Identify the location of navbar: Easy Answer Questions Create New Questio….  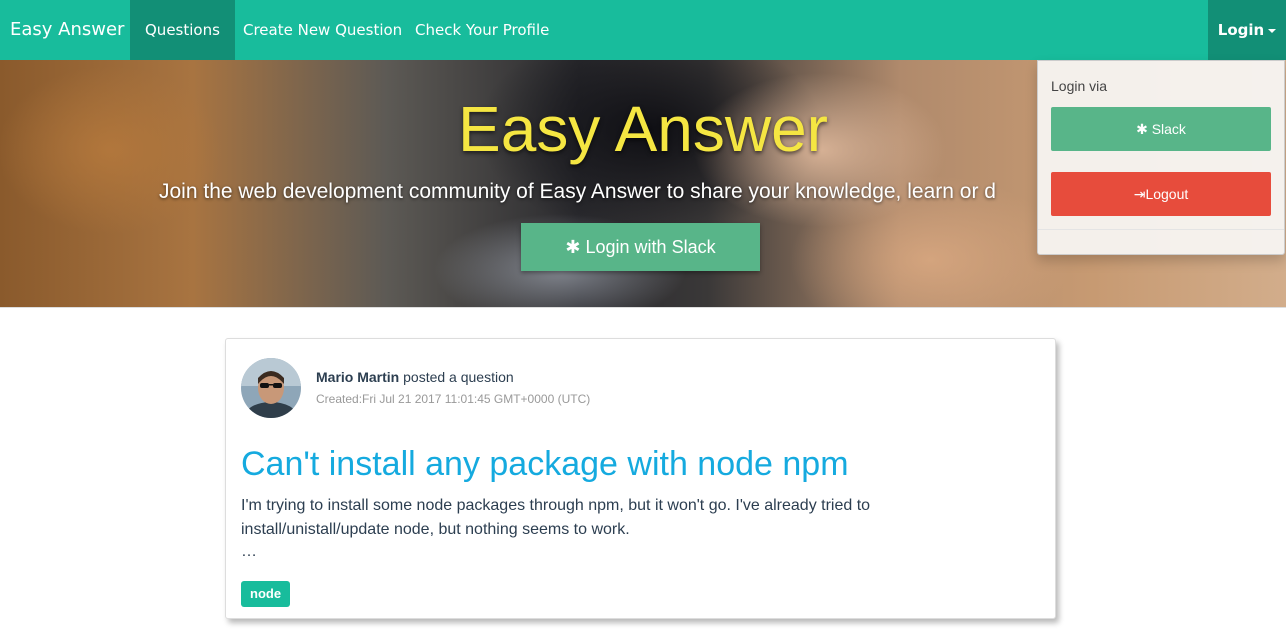
(643, 30).